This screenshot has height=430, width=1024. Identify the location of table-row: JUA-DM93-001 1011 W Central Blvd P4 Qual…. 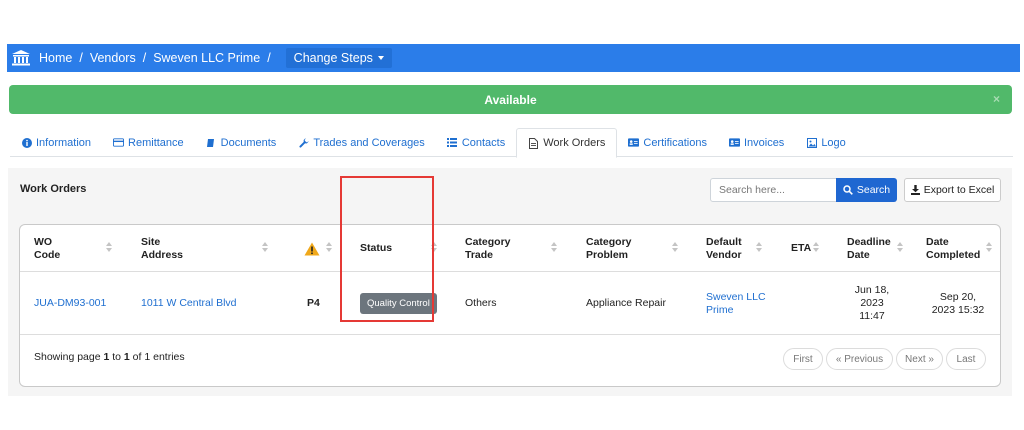
(510, 303).